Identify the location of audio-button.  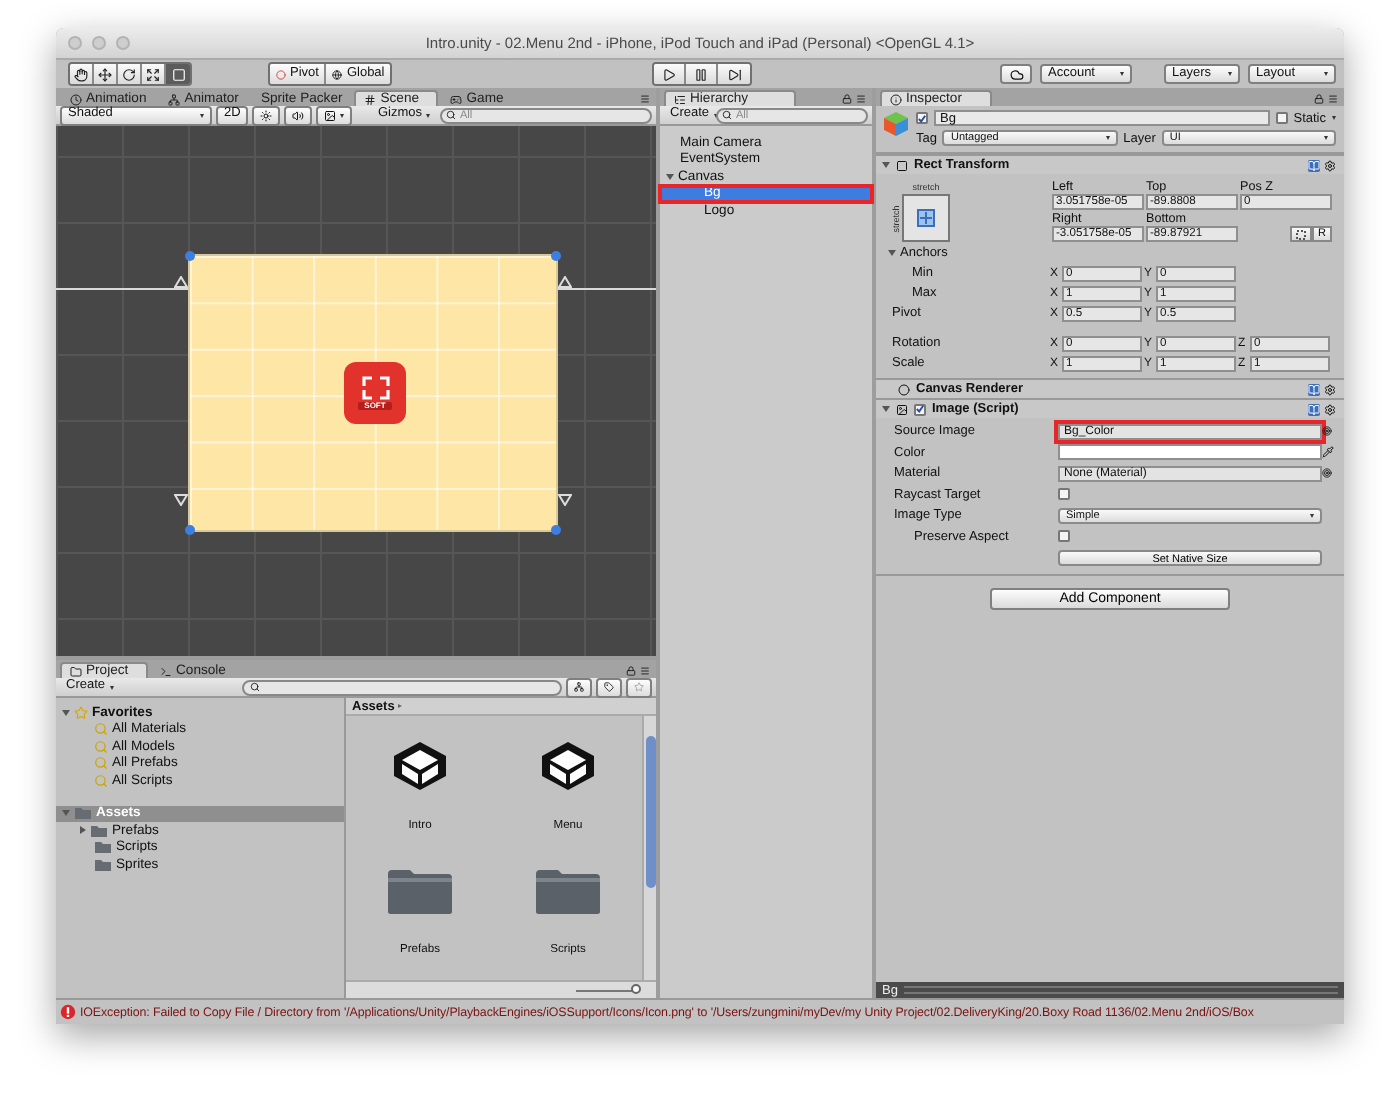
(298, 115).